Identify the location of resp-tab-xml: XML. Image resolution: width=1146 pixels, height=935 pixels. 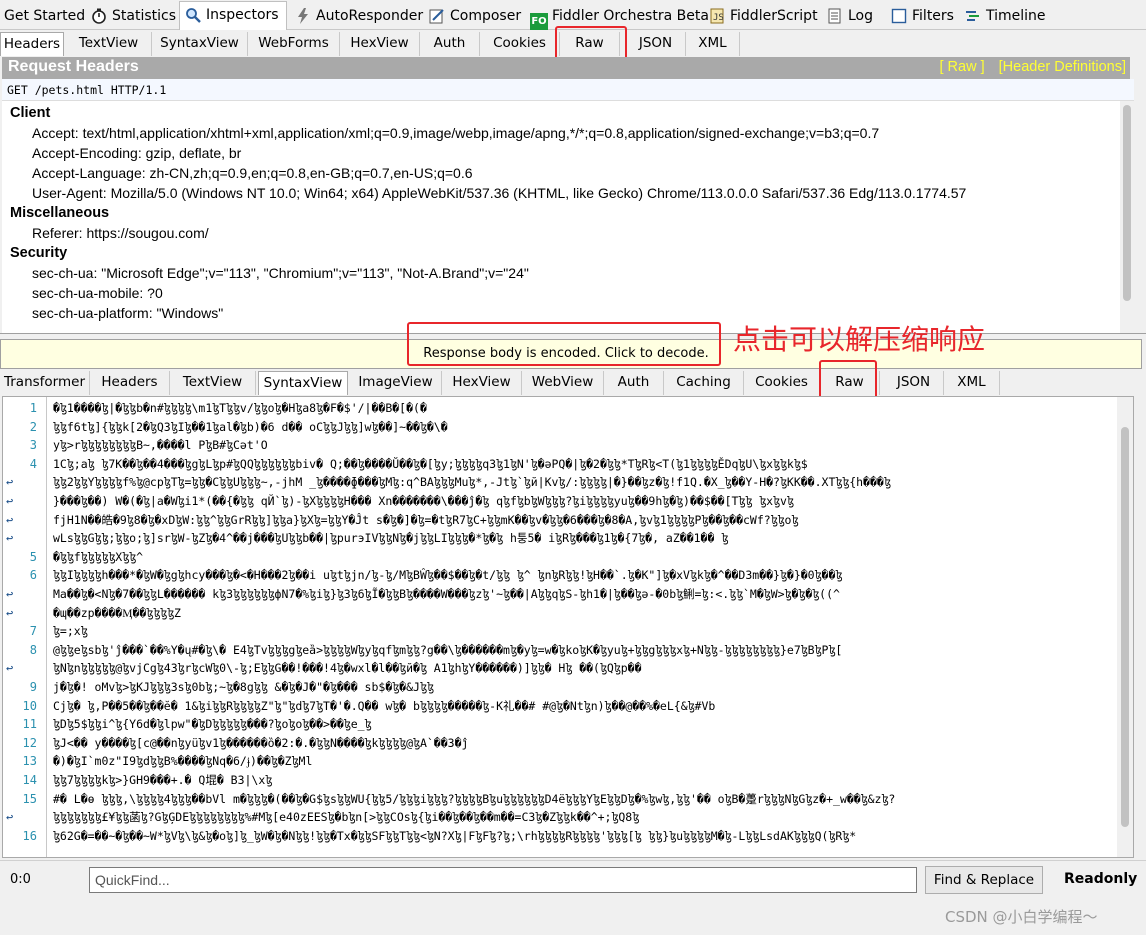
(972, 383).